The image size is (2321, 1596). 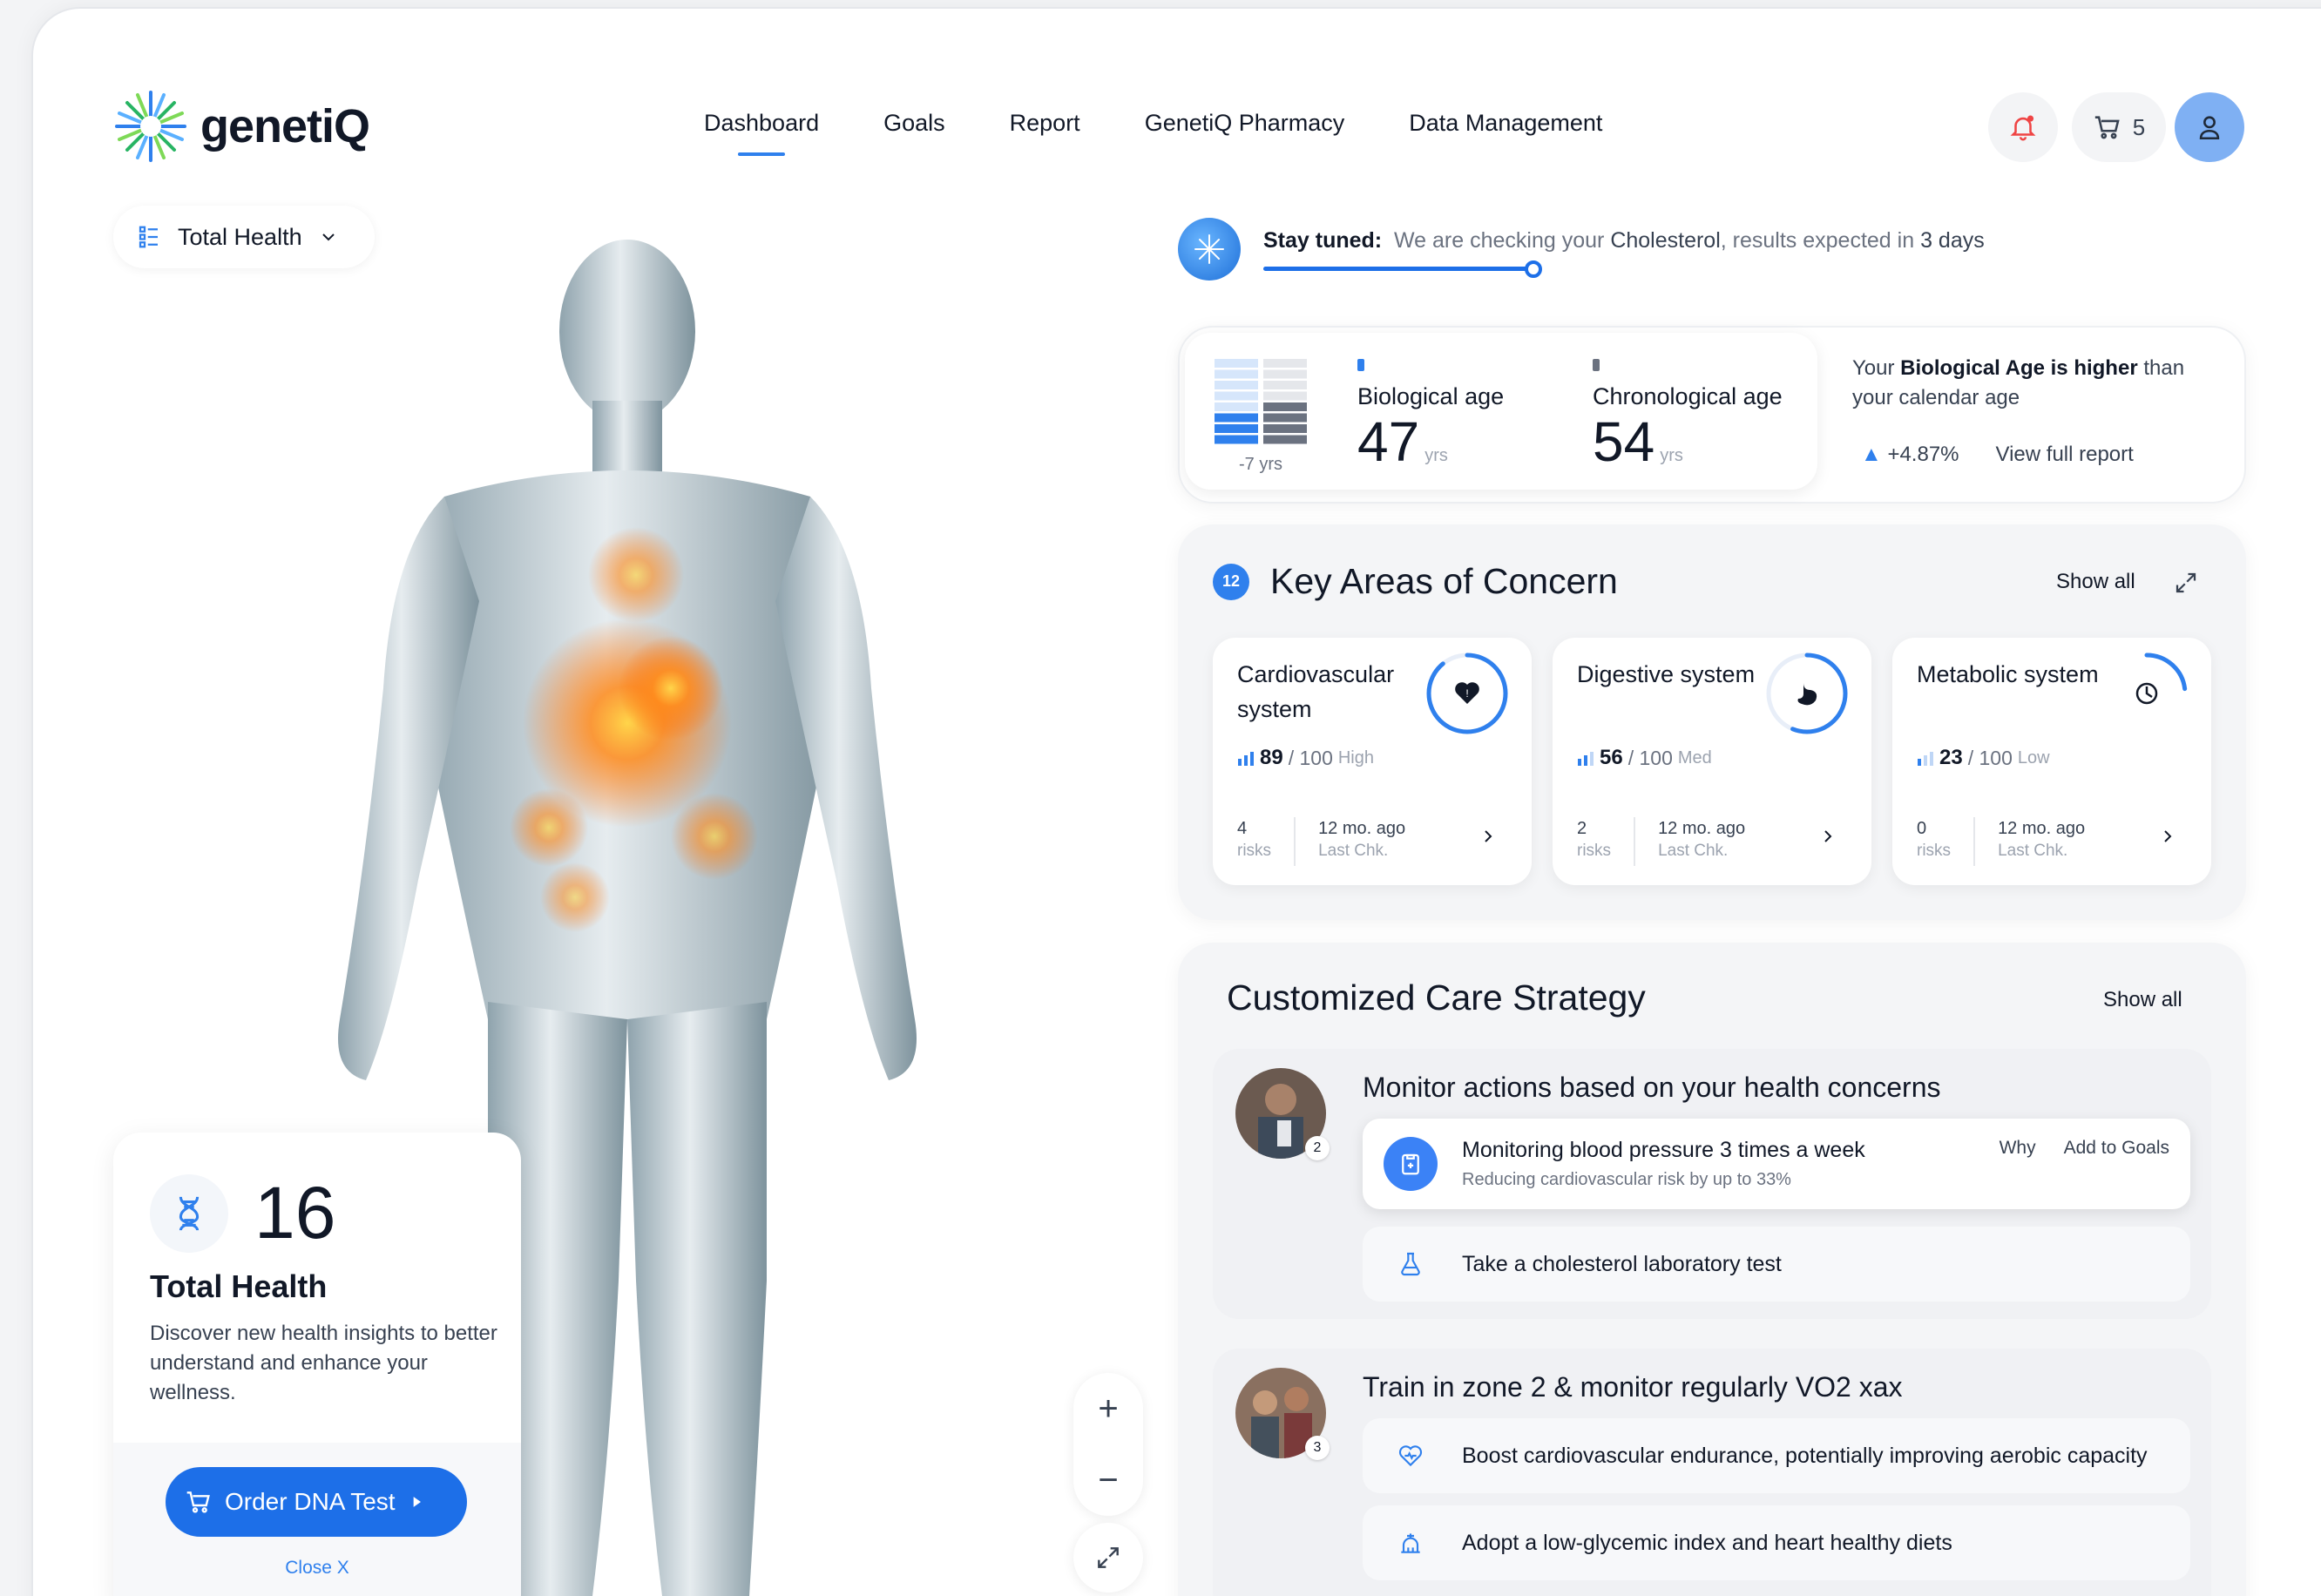 I want to click on biological-age-marker, so click(x=1360, y=365).